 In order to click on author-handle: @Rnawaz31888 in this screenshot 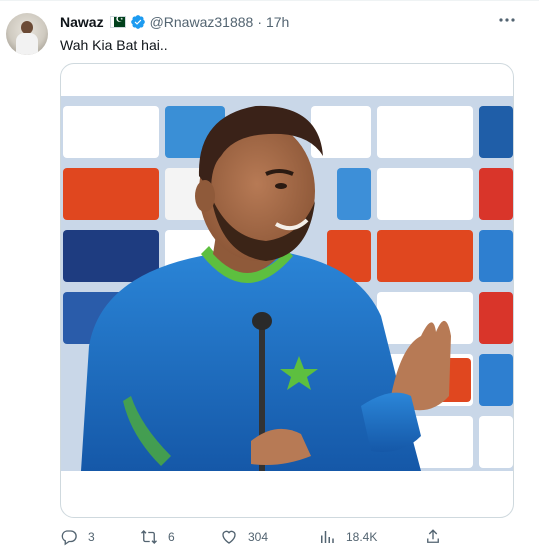, I will do `click(202, 22)`.